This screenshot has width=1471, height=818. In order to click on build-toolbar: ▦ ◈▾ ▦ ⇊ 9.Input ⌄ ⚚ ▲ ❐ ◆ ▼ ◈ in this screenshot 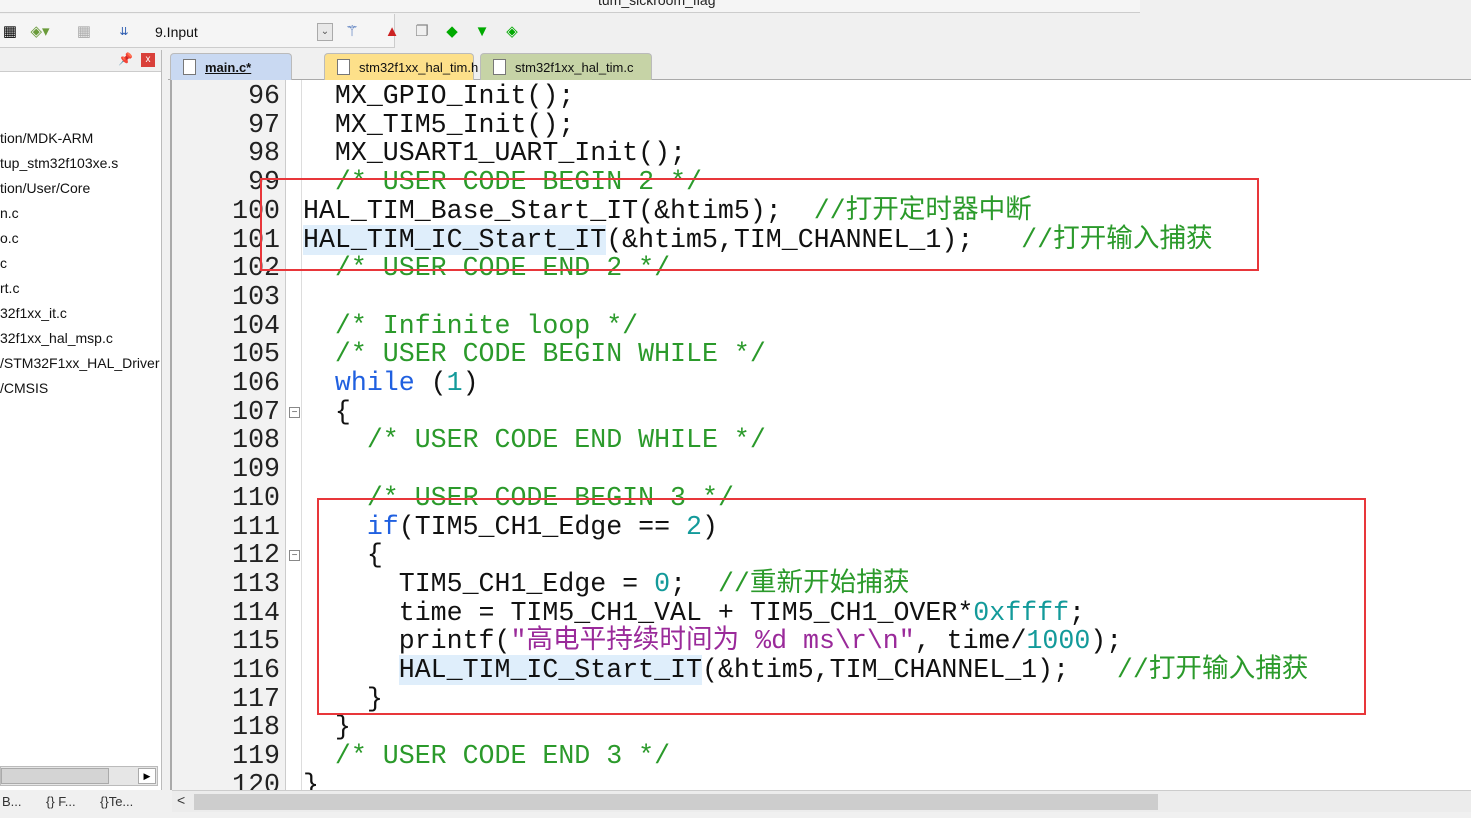, I will do `click(259, 31)`.